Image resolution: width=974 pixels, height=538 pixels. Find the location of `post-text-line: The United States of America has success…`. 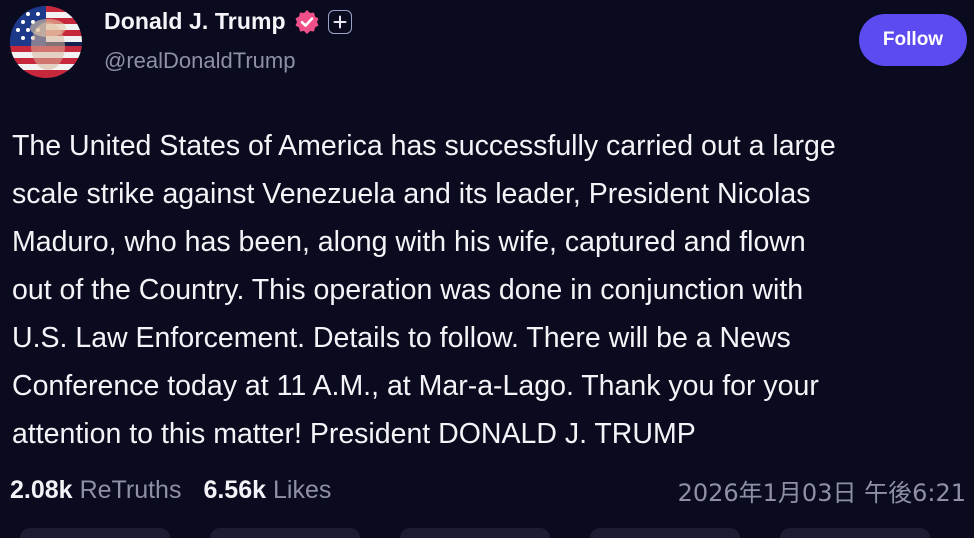

post-text-line: The United States of America has success… is located at coordinates (424, 146).